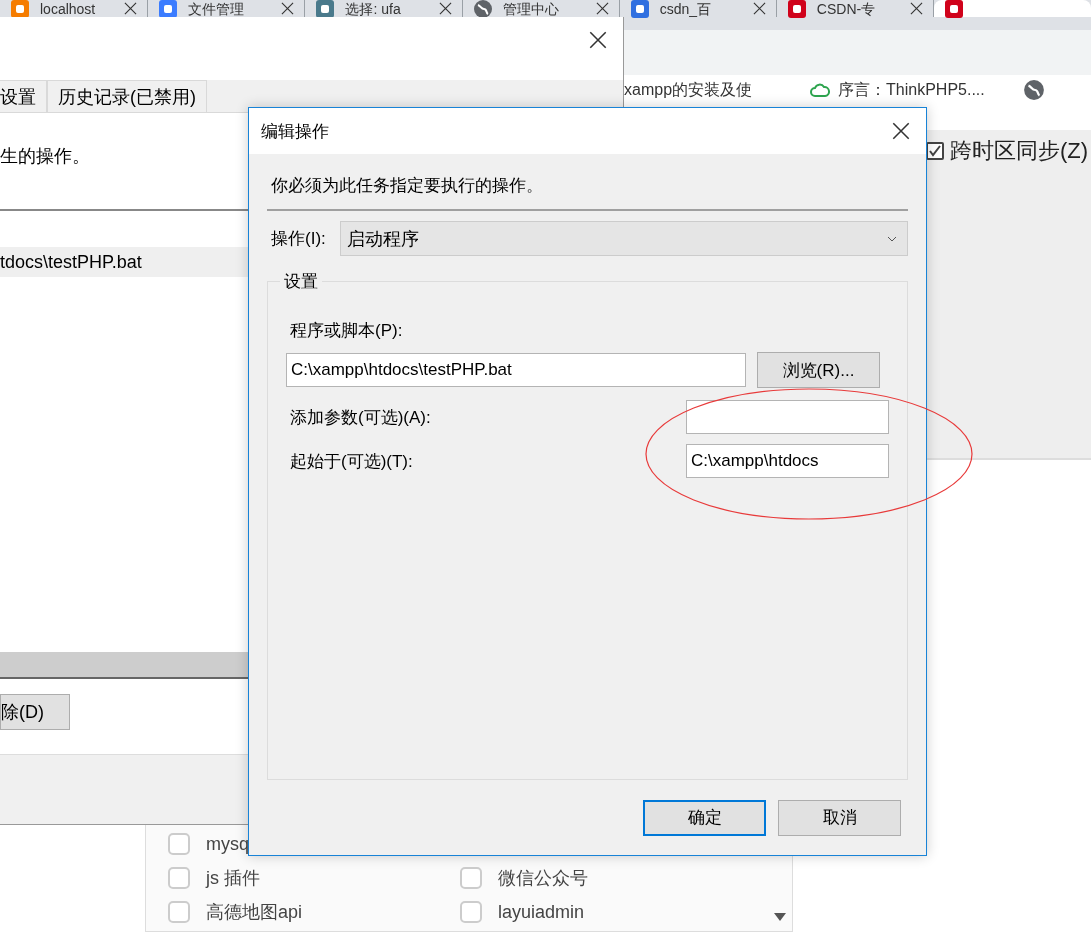 The height and width of the screenshot is (932, 1091). I want to click on globe-icon, so click(1033, 90).